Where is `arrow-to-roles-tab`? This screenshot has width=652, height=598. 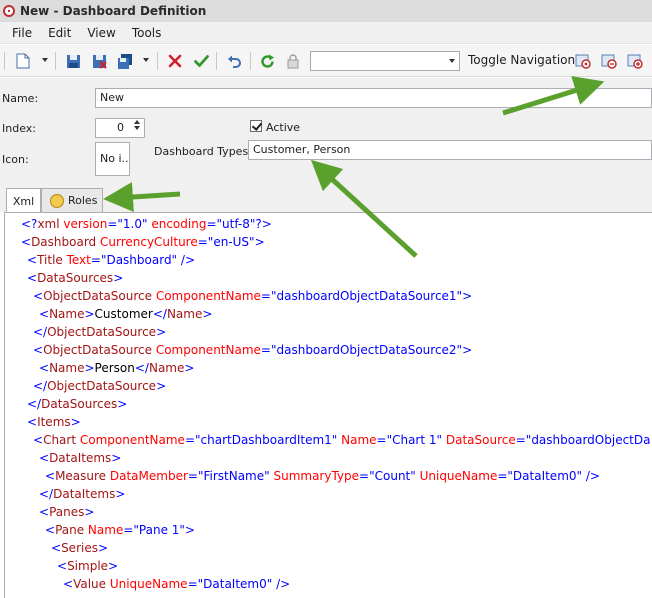
arrow-to-roles-tab is located at coordinates (142, 197).